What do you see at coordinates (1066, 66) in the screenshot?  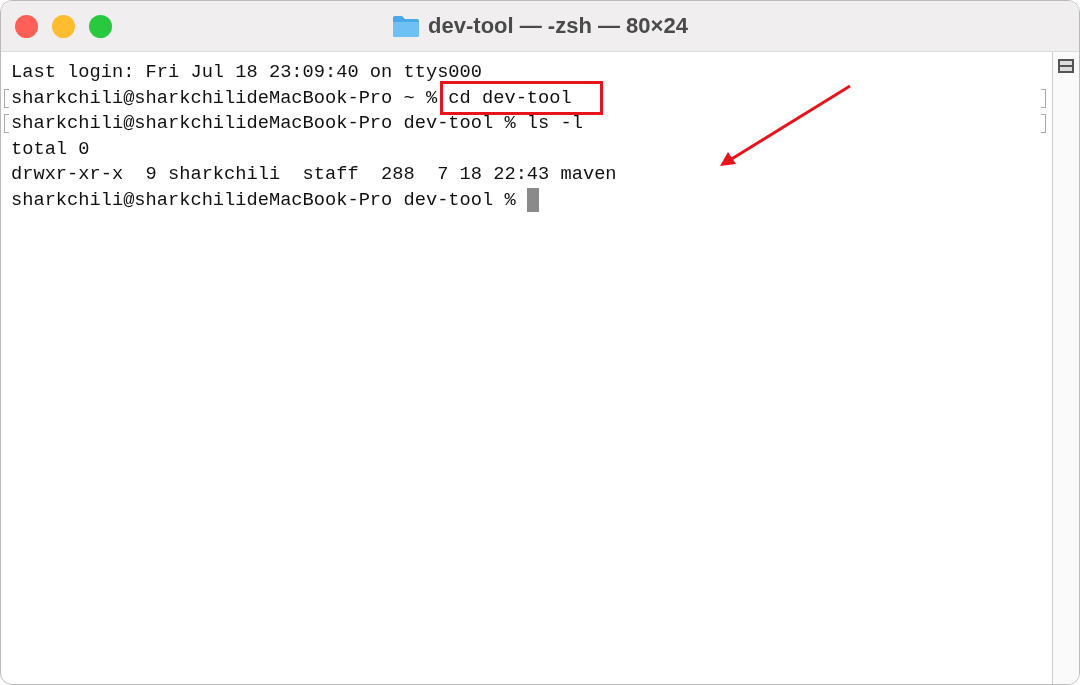 I see `split-pane-icon` at bounding box center [1066, 66].